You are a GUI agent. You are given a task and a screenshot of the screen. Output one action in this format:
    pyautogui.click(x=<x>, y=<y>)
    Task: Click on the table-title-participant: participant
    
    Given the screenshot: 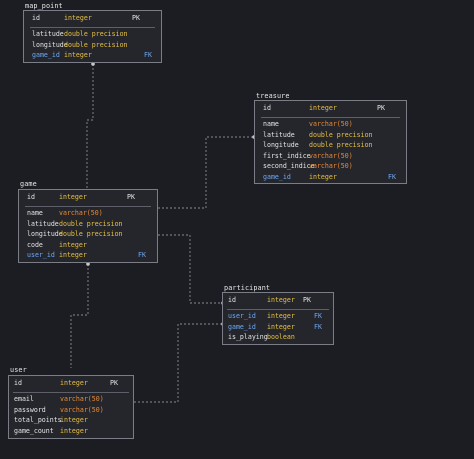 What is the action you would take?
    pyautogui.click(x=247, y=288)
    